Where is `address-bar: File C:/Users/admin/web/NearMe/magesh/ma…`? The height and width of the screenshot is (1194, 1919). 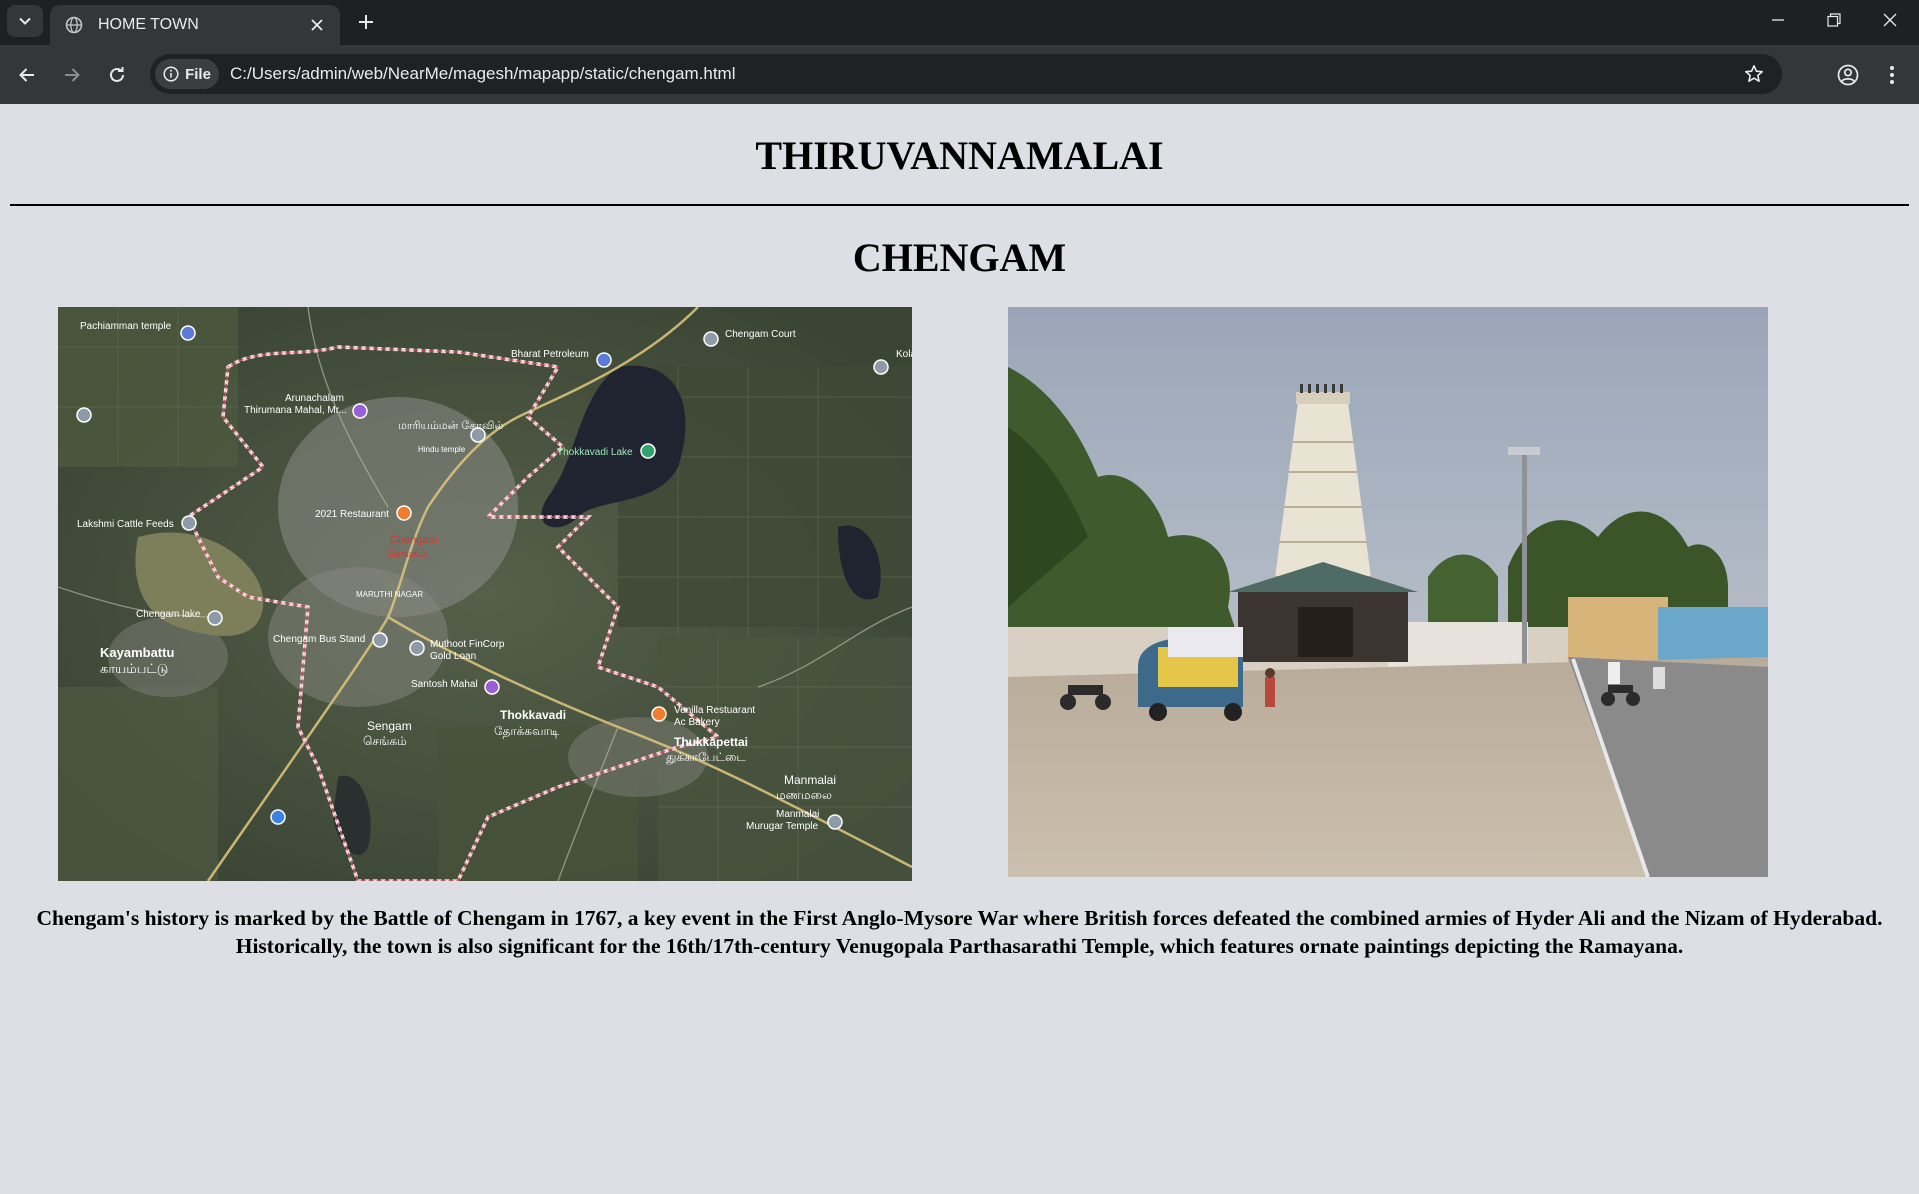
address-bar: File C:/Users/admin/web/NearMe/magesh/ma… is located at coordinates (966, 74).